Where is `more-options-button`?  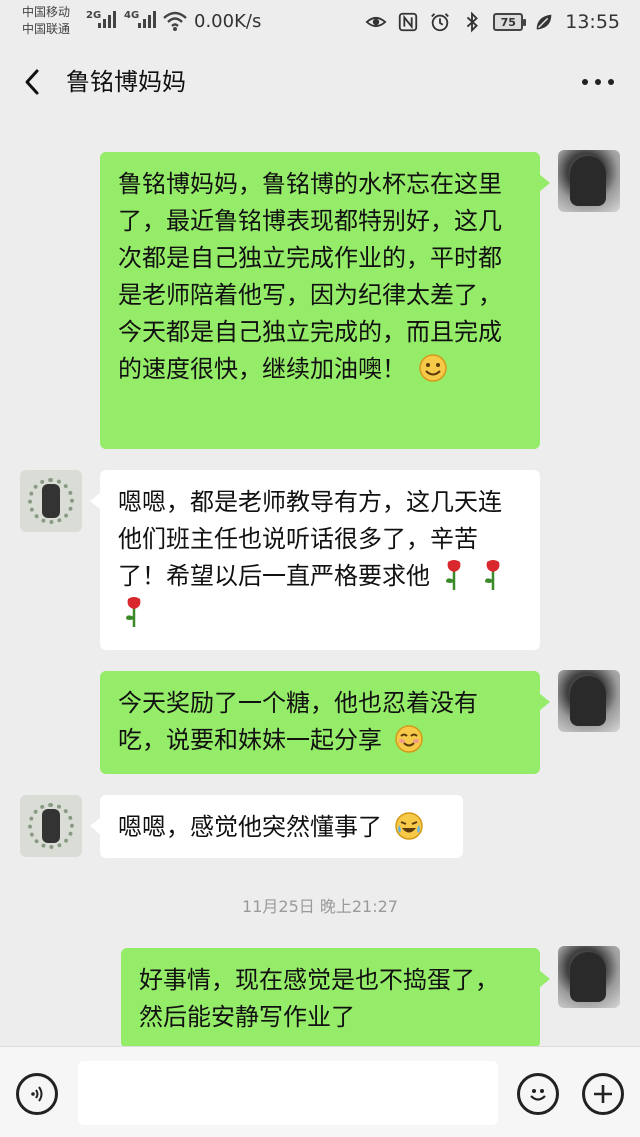
more-options-button is located at coordinates (598, 82).